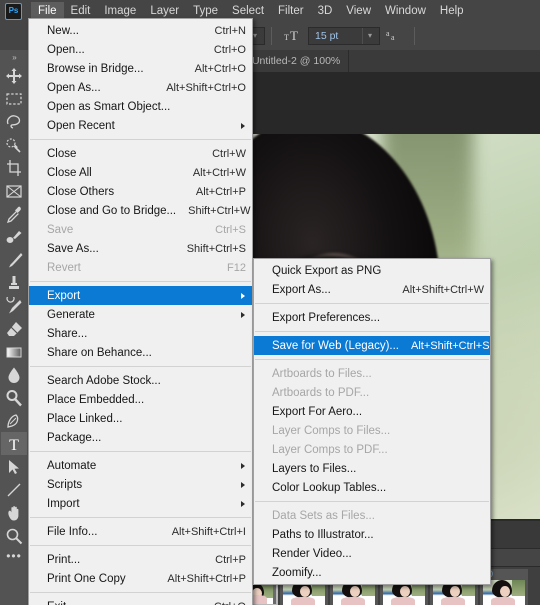 This screenshot has width=540, height=605. Describe the element at coordinates (14, 397) in the screenshot. I see `dodge-tool` at that location.